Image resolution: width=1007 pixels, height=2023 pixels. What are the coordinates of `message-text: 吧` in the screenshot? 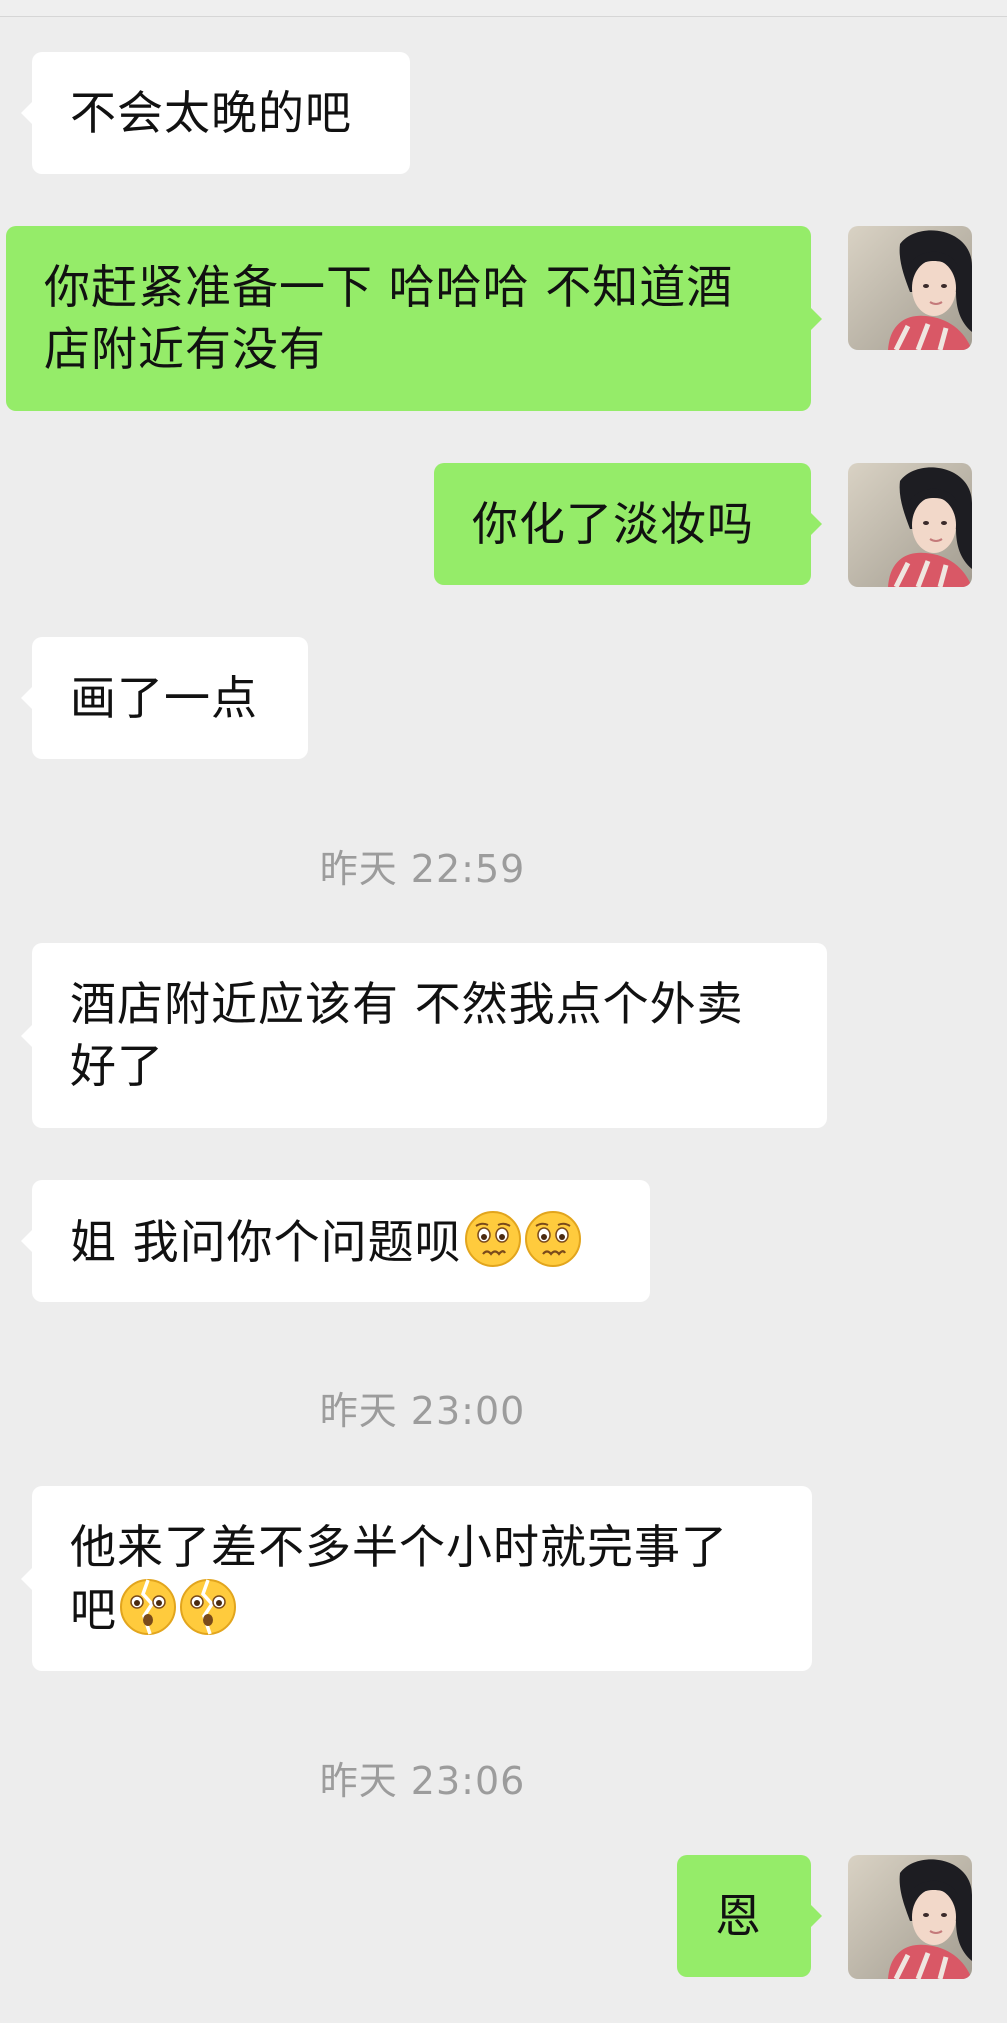 It's located at (93, 1610).